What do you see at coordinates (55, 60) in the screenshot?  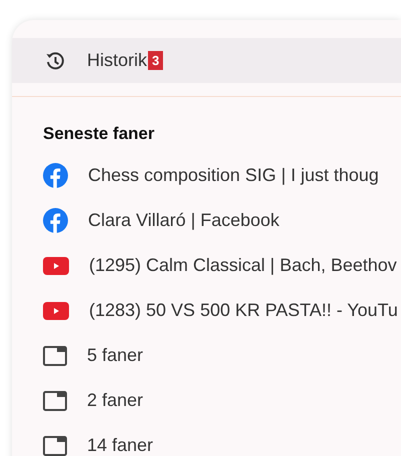 I see `history-icon` at bounding box center [55, 60].